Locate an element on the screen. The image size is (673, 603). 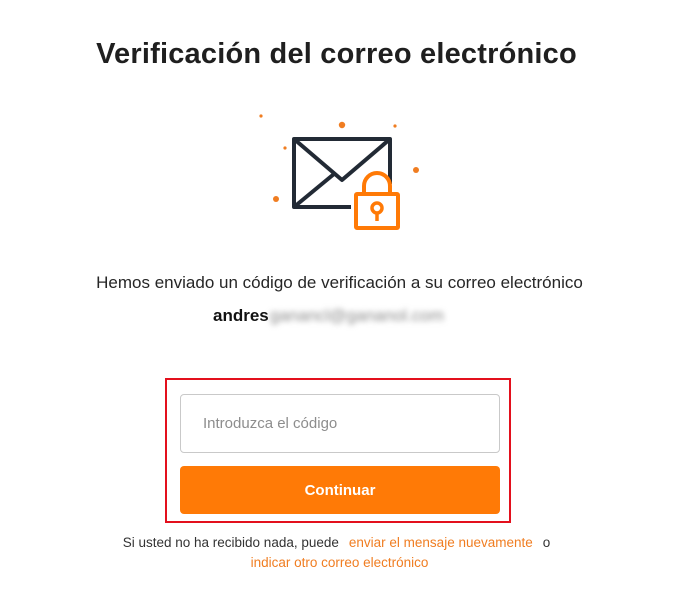
footer-change-email-line: indicar otro correo electrónico is located at coordinates (336, 562).